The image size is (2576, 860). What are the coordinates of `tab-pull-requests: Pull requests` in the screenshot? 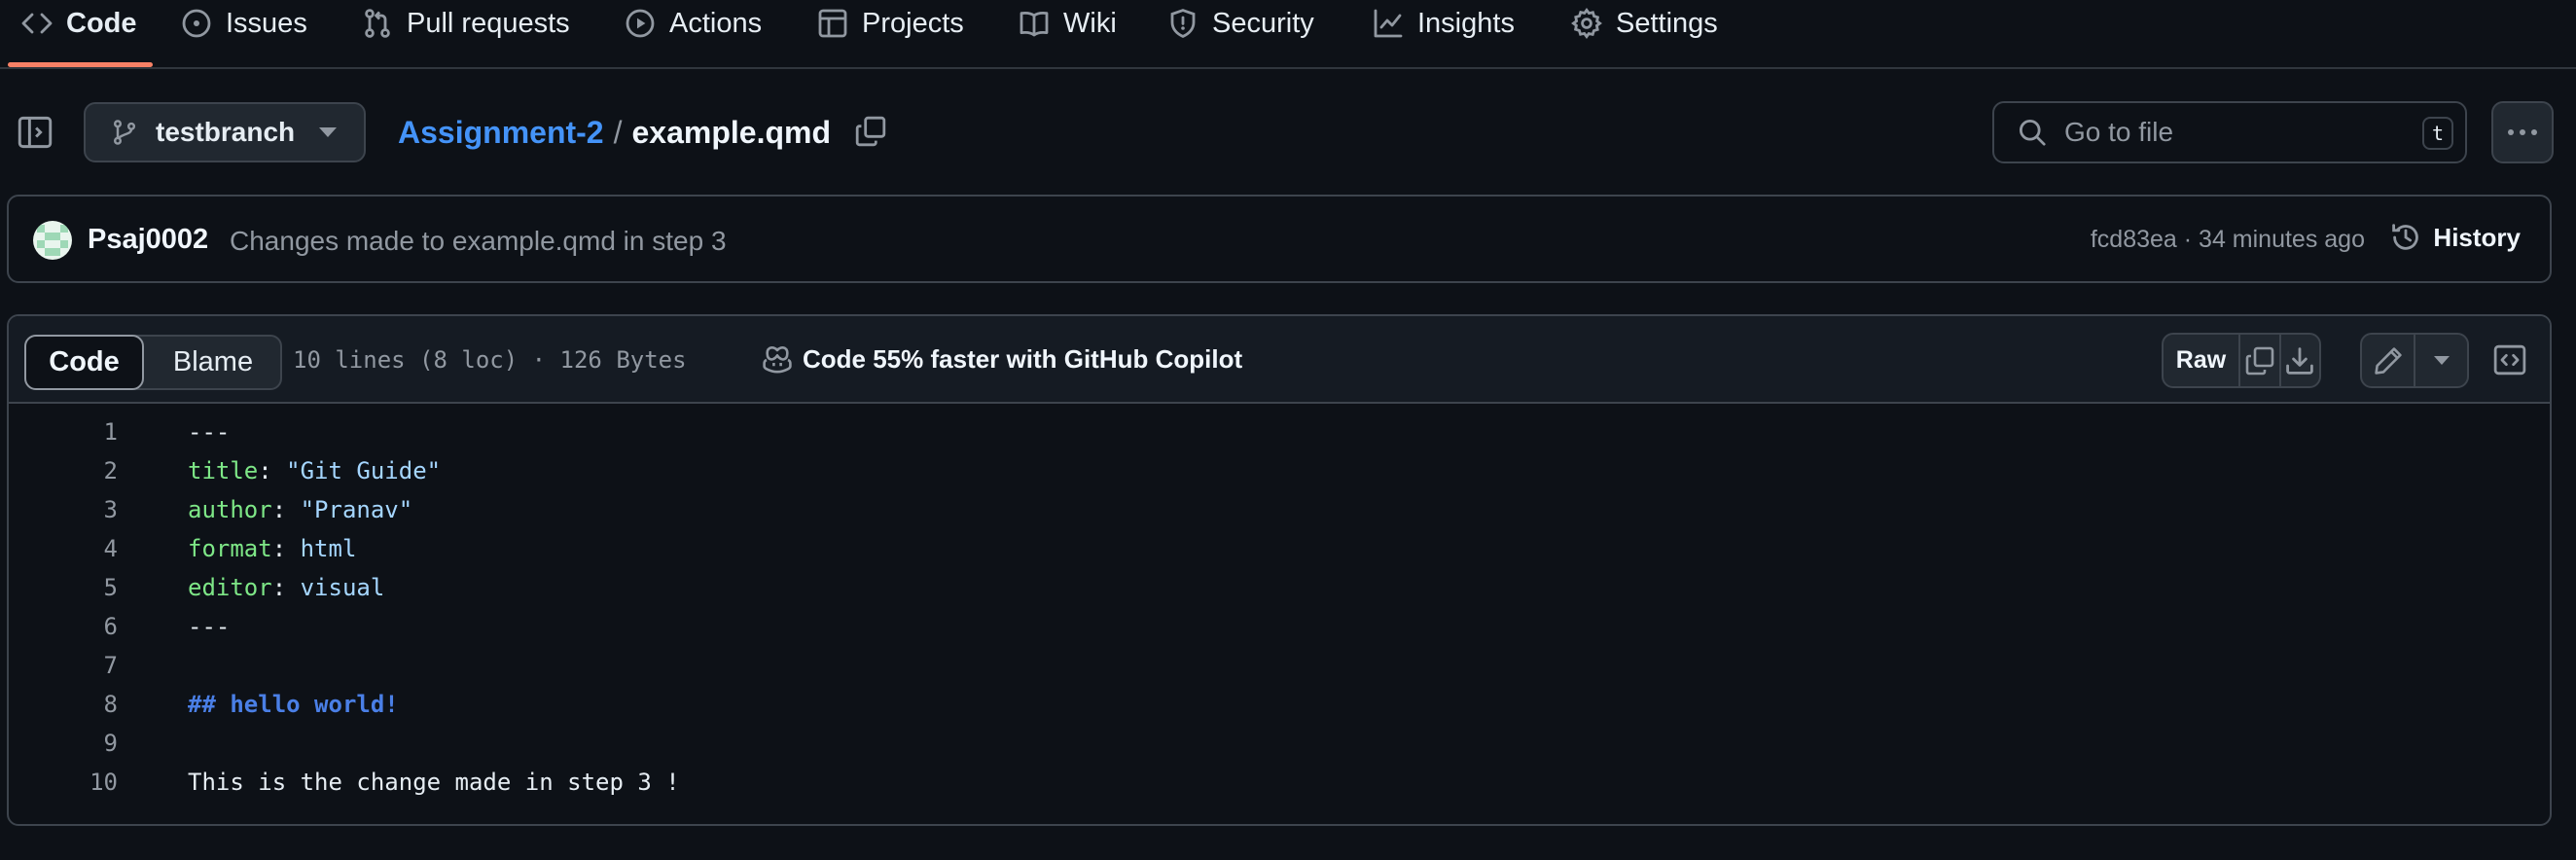 It's located at (466, 23).